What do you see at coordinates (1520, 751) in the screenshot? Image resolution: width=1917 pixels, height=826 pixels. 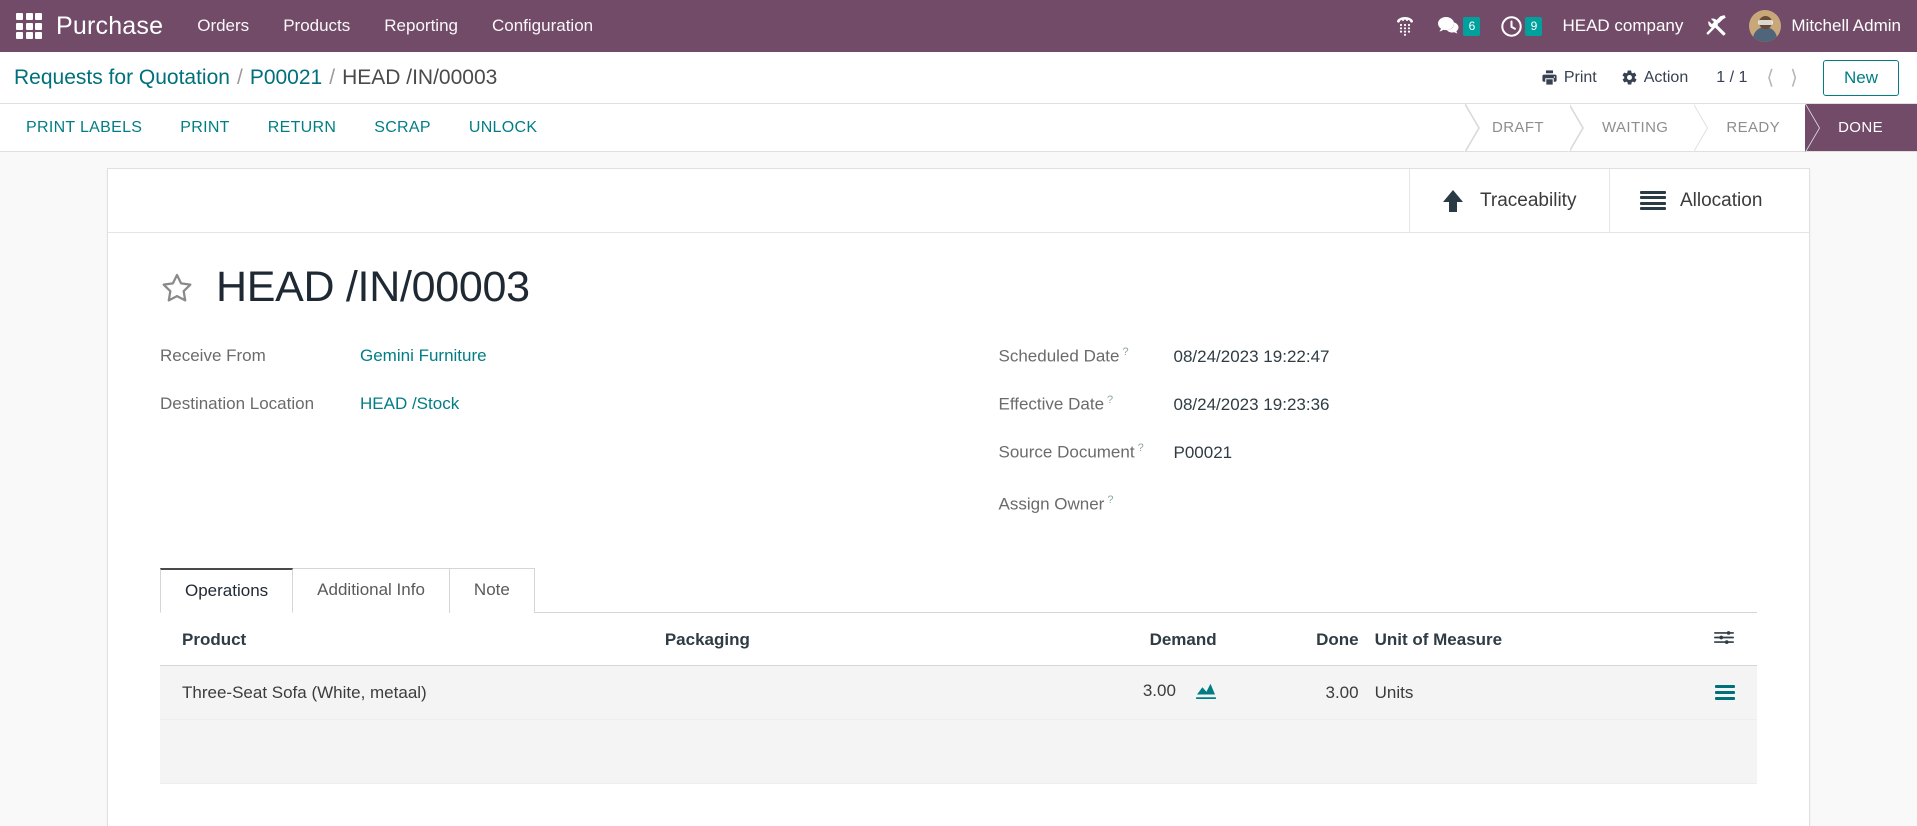 I see `empty-cell-uom` at bounding box center [1520, 751].